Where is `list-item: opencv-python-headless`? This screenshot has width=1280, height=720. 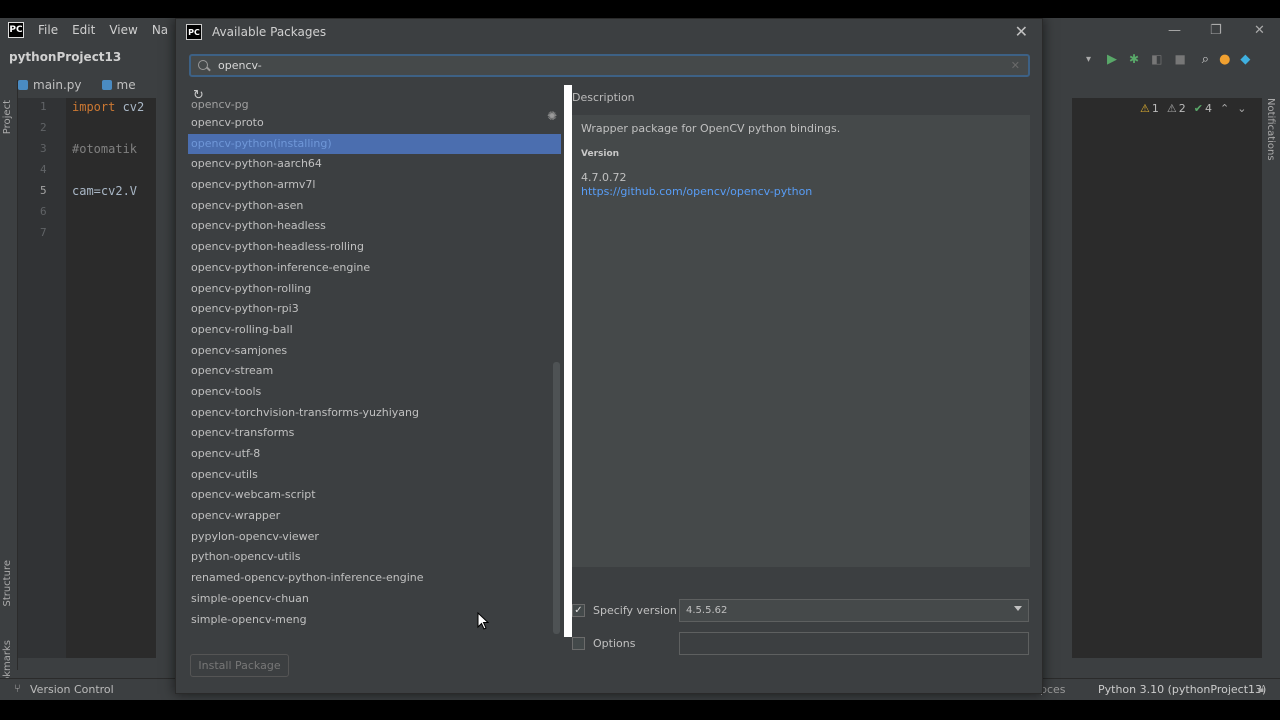 list-item: opencv-python-headless is located at coordinates (374, 226).